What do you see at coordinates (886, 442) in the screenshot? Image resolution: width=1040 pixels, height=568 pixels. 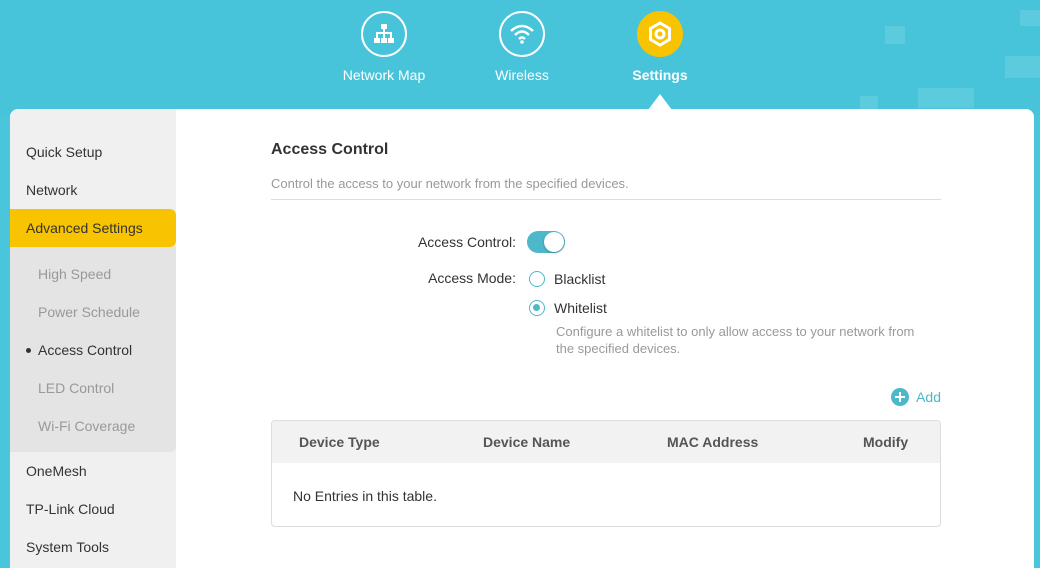 I see `column-modify: Modify` at bounding box center [886, 442].